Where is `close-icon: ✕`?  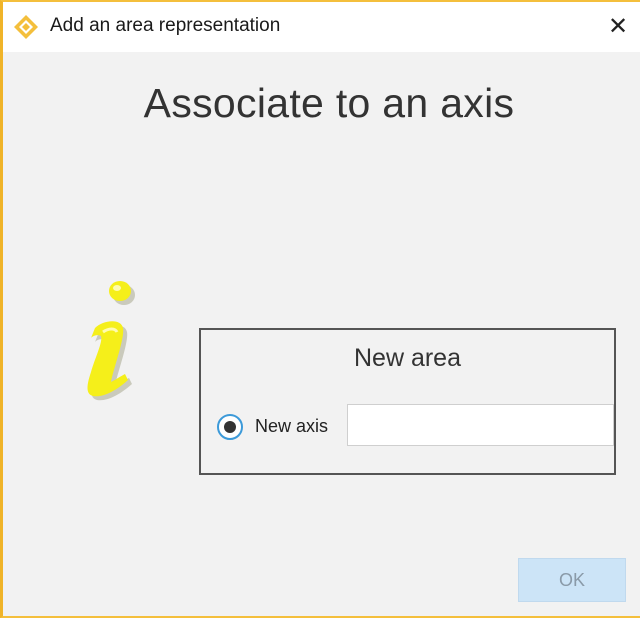 close-icon: ✕ is located at coordinates (618, 26).